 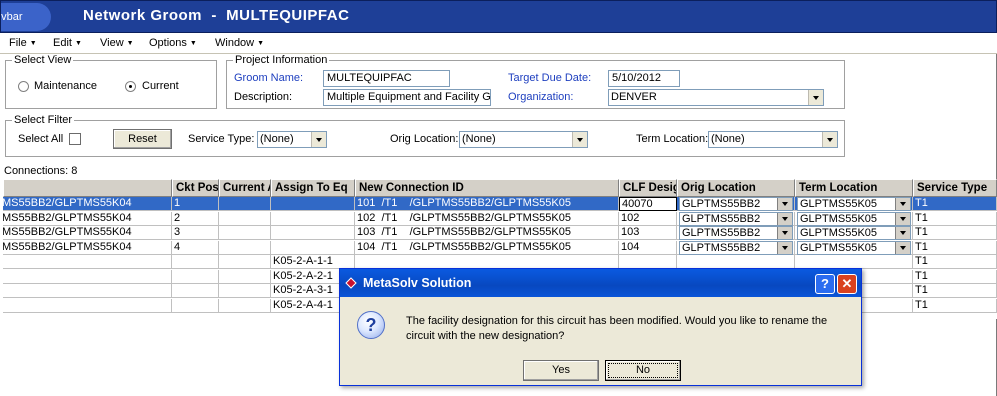 I want to click on yes-button: Yes, so click(x=561, y=370).